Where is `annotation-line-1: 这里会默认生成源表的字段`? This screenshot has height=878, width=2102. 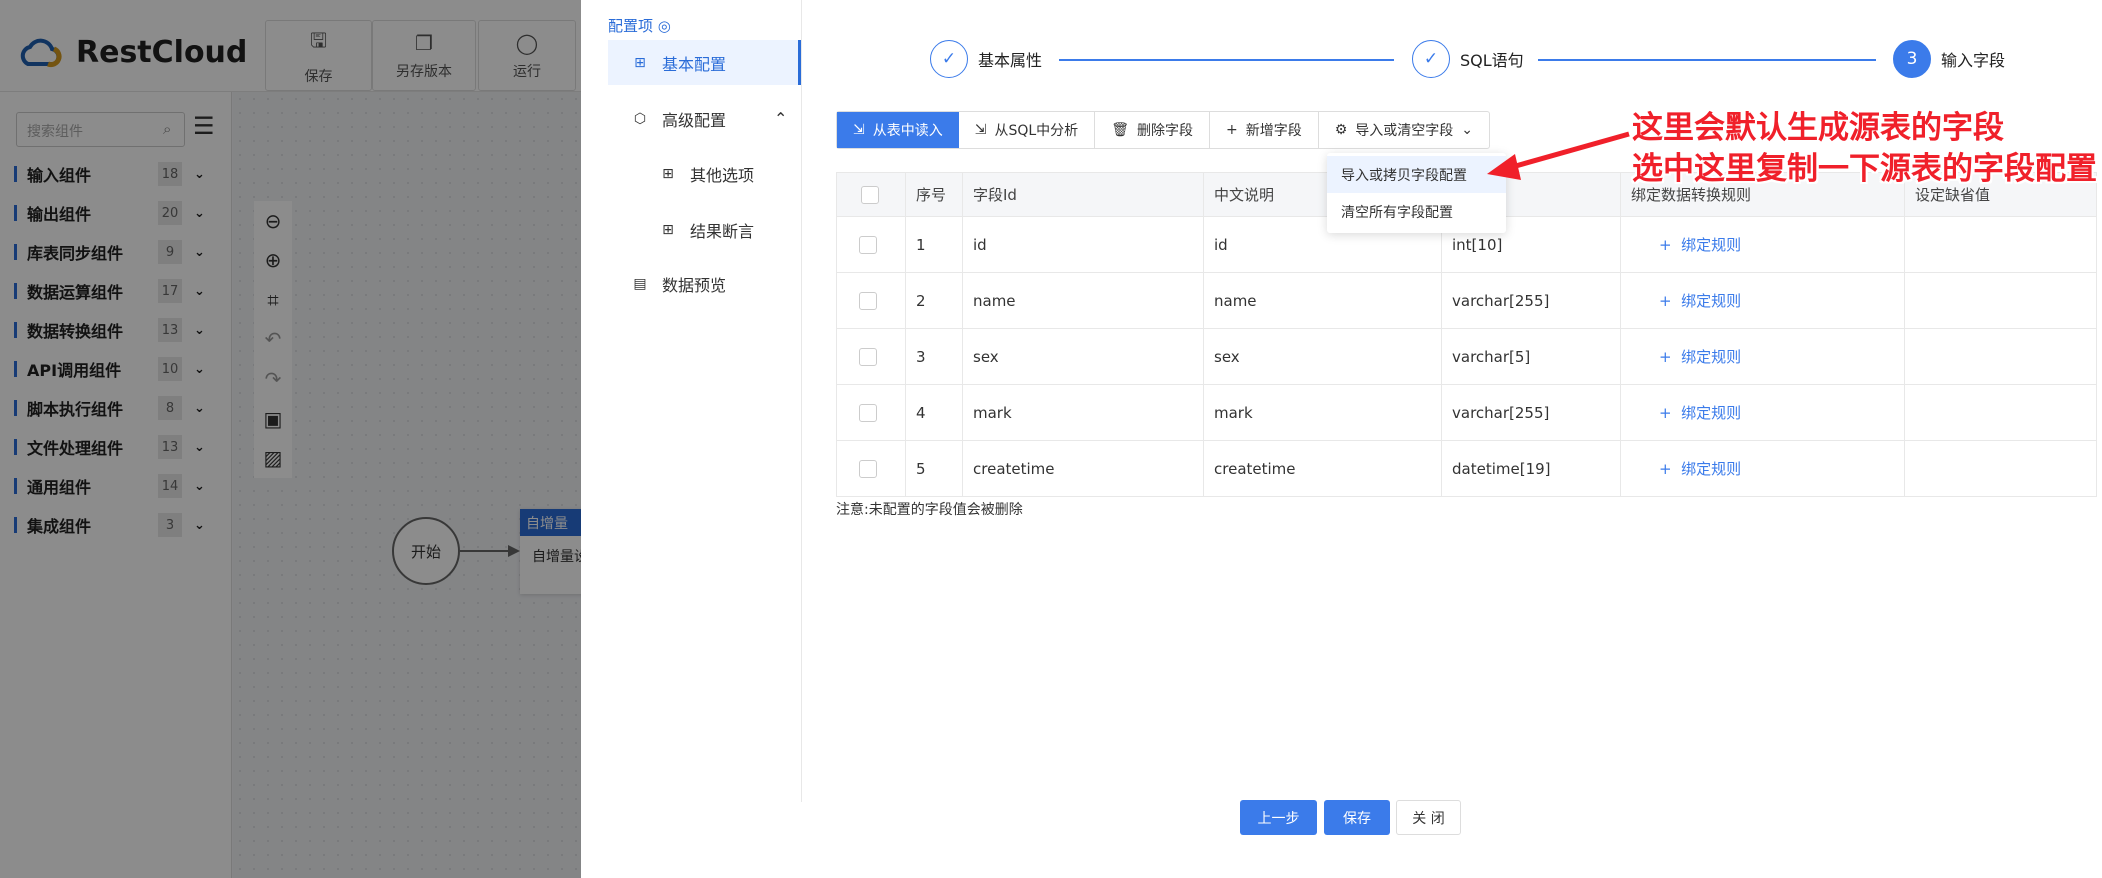
annotation-line-1: 这里会默认生成源表的字段 is located at coordinates (1818, 128).